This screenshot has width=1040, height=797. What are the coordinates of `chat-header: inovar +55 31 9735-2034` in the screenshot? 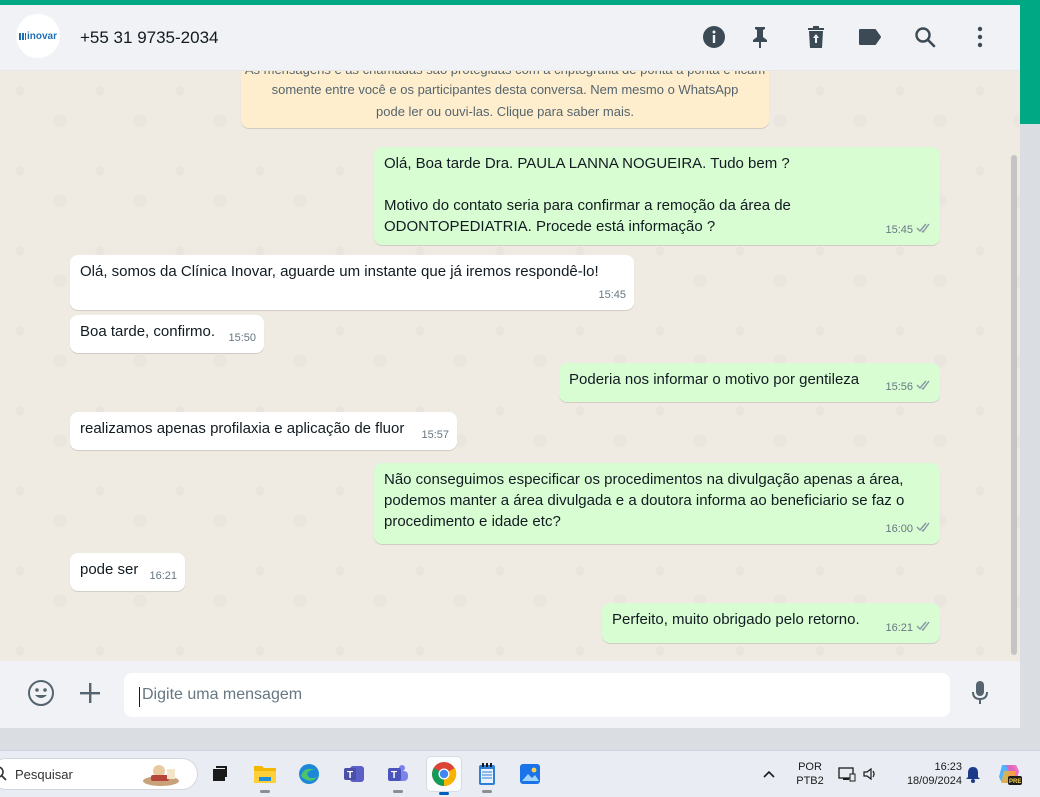 It's located at (510, 38).